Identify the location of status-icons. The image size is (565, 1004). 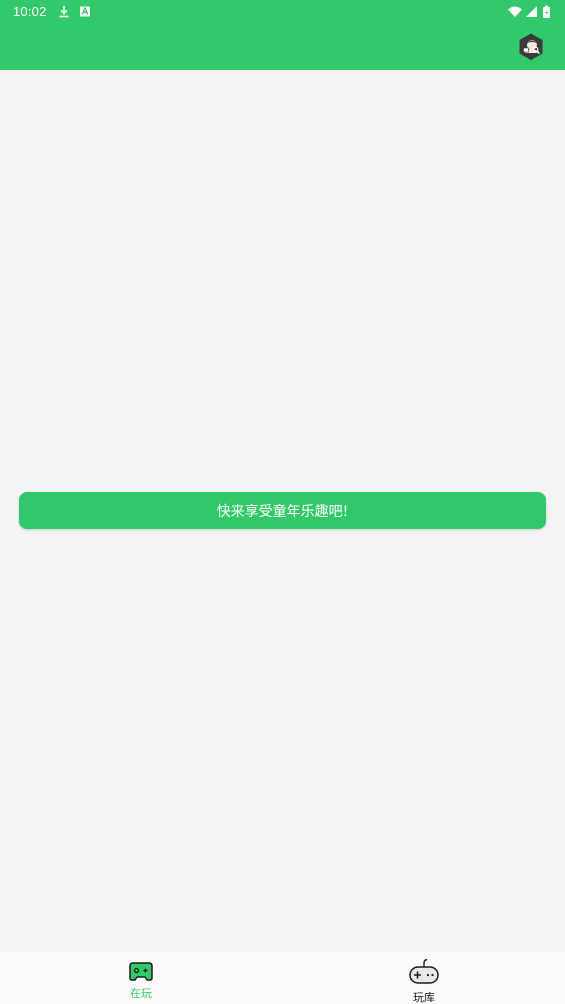
(529, 11).